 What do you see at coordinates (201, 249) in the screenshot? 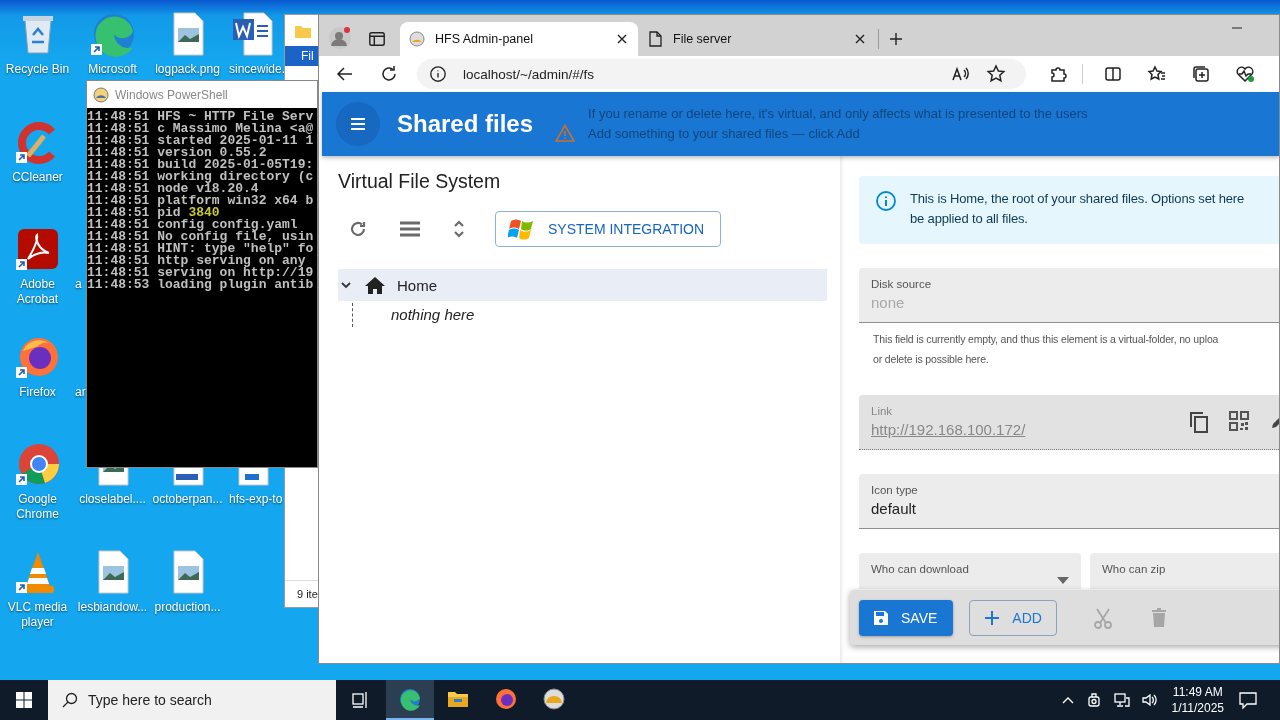
I see `console-line: 11:48:51 HINT: type "help" fo` at bounding box center [201, 249].